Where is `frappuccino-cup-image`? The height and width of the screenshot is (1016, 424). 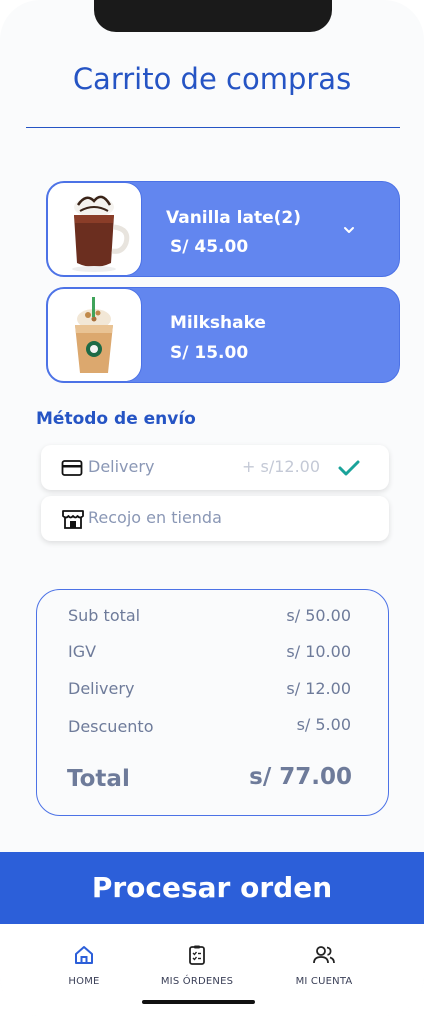 frappuccino-cup-image is located at coordinates (94, 335).